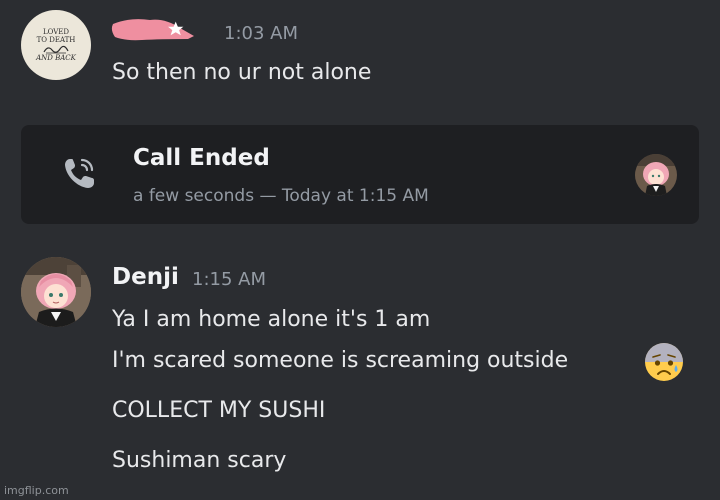  I want to click on redacted-username, so click(153, 29).